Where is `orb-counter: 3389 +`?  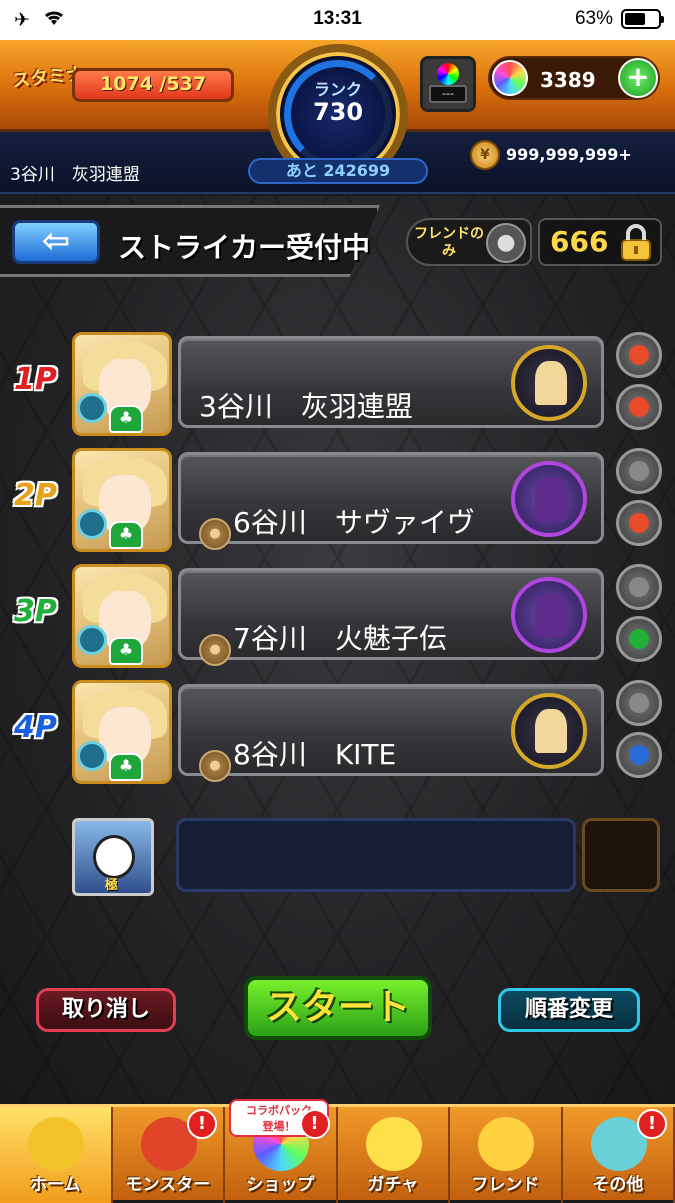
orb-counter: 3389 + is located at coordinates (574, 78).